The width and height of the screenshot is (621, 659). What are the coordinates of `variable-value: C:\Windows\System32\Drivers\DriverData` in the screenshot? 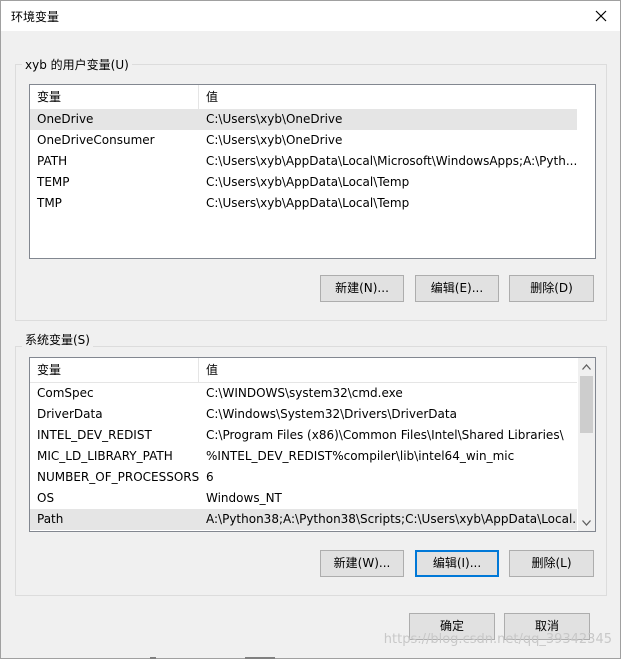 It's located at (331, 414).